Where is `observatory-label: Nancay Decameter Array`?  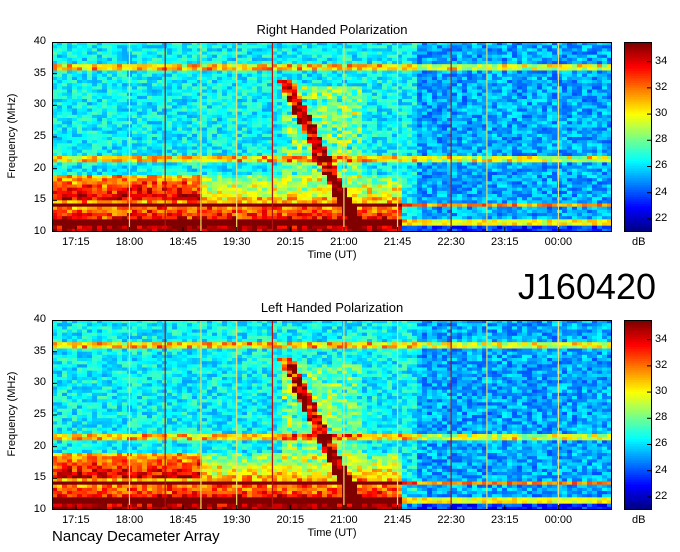 observatory-label: Nancay Decameter Array is located at coordinates (136, 536).